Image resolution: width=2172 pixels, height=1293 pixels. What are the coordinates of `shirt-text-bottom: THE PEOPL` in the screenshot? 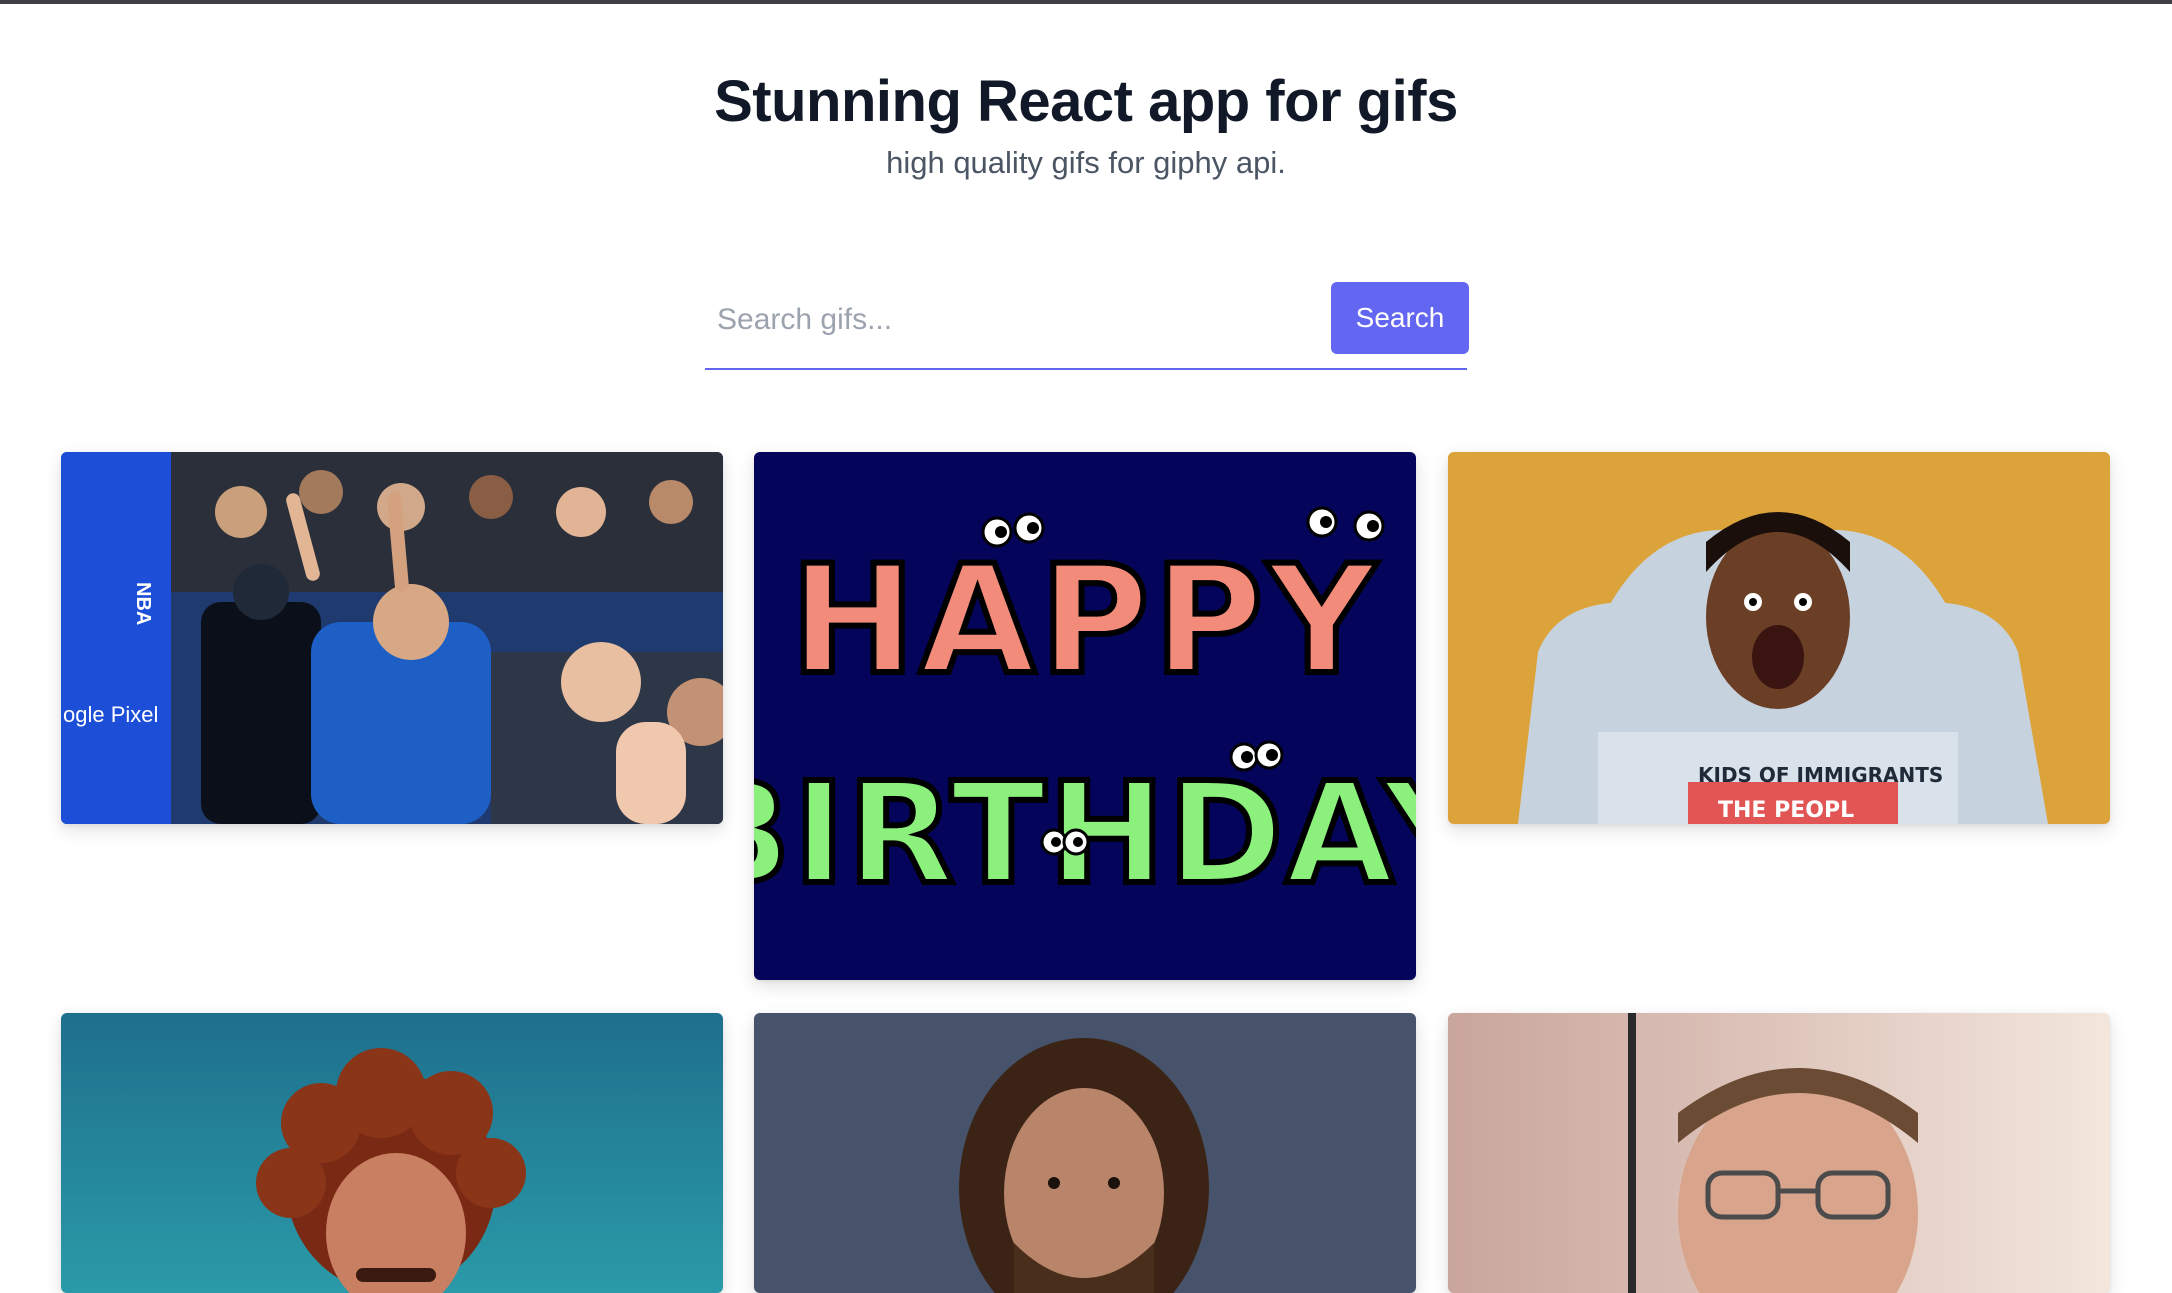 It's located at (1786, 810).